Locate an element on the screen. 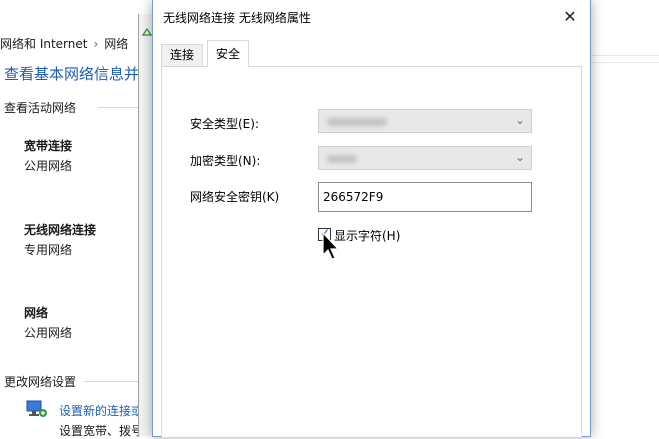 This screenshot has width=659, height=439. tab-connection: 连接 is located at coordinates (182, 55).